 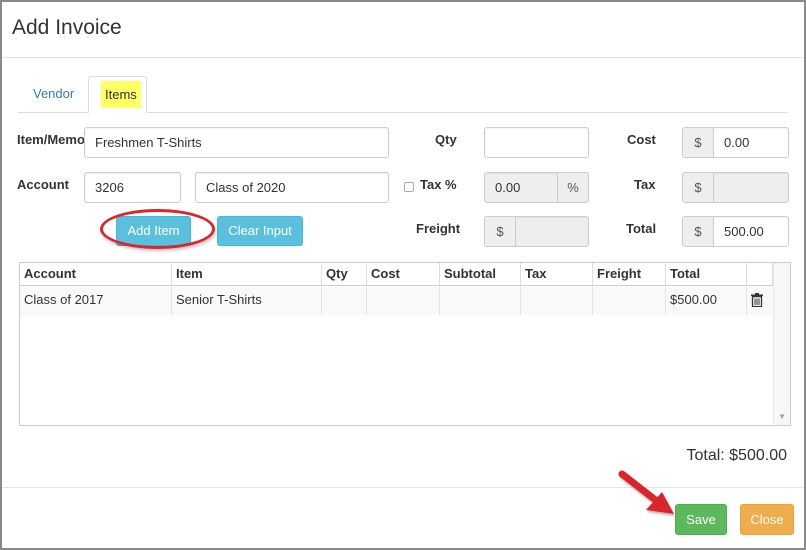 I want to click on tab-vendor: Vendor, so click(x=53, y=94).